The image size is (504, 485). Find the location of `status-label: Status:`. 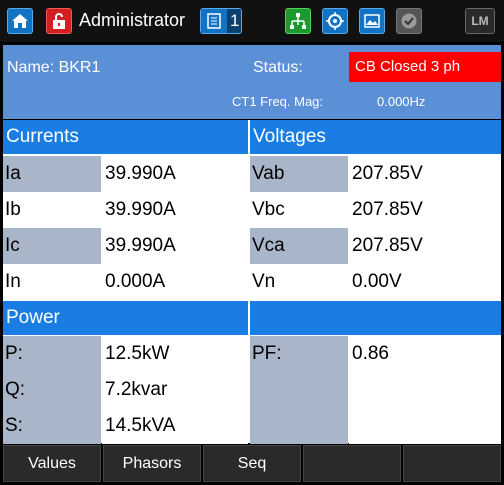

status-label: Status: is located at coordinates (278, 67).